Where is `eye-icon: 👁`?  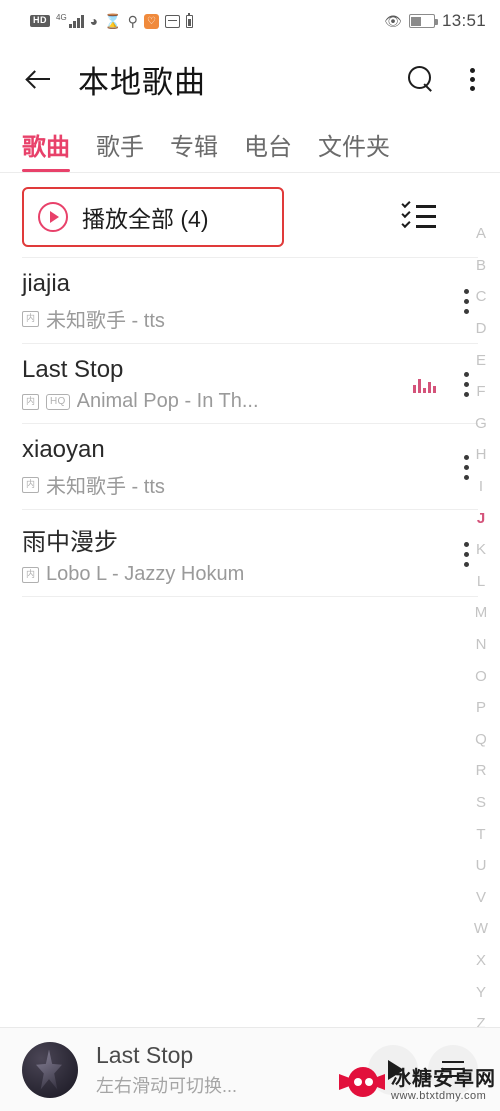 eye-icon: 👁 is located at coordinates (393, 21).